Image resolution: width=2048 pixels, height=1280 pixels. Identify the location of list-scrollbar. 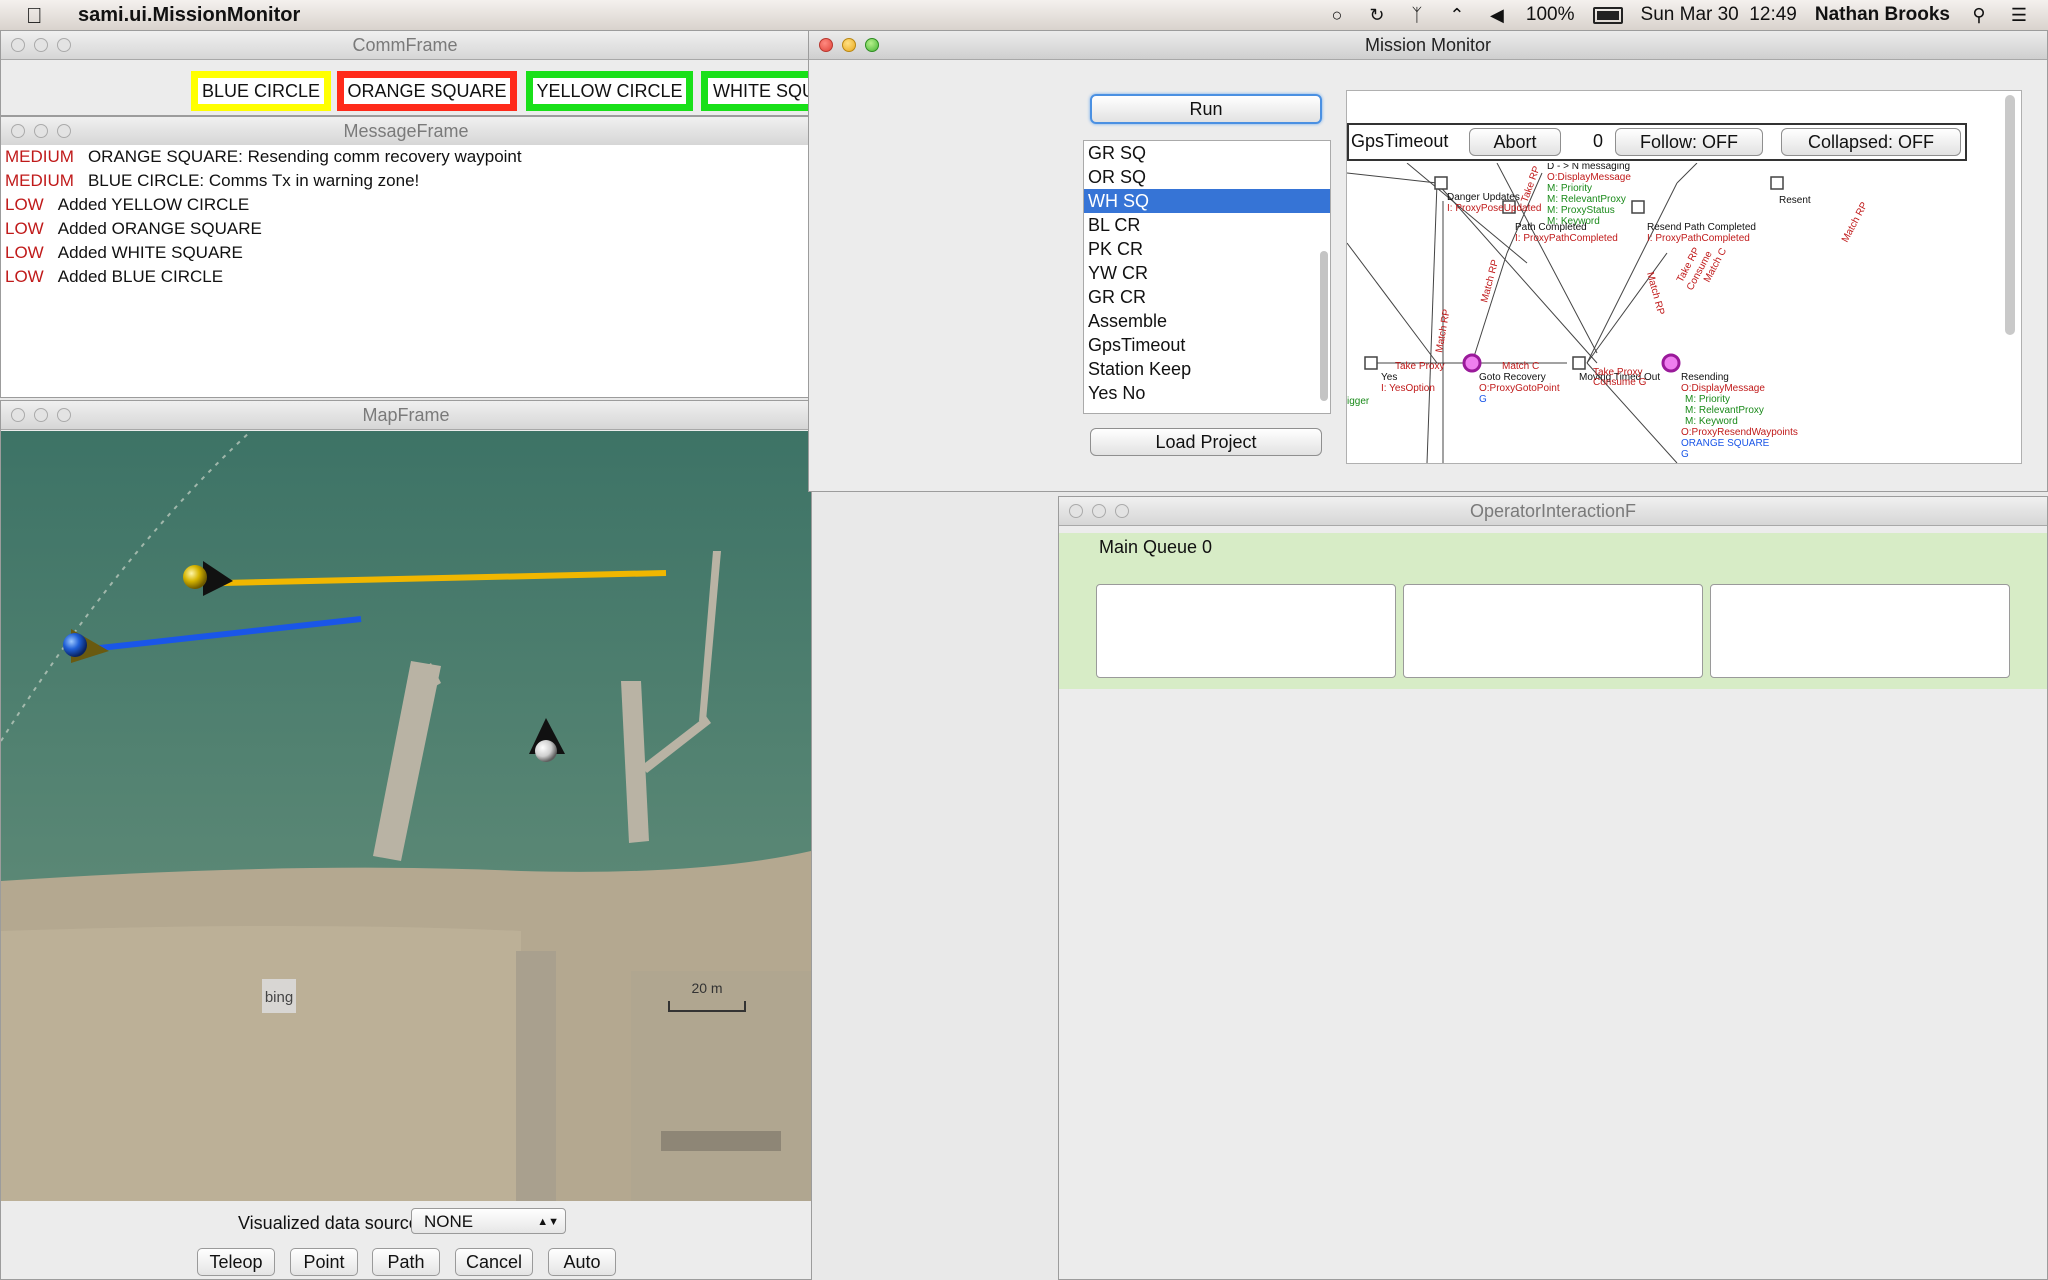
(1324, 326).